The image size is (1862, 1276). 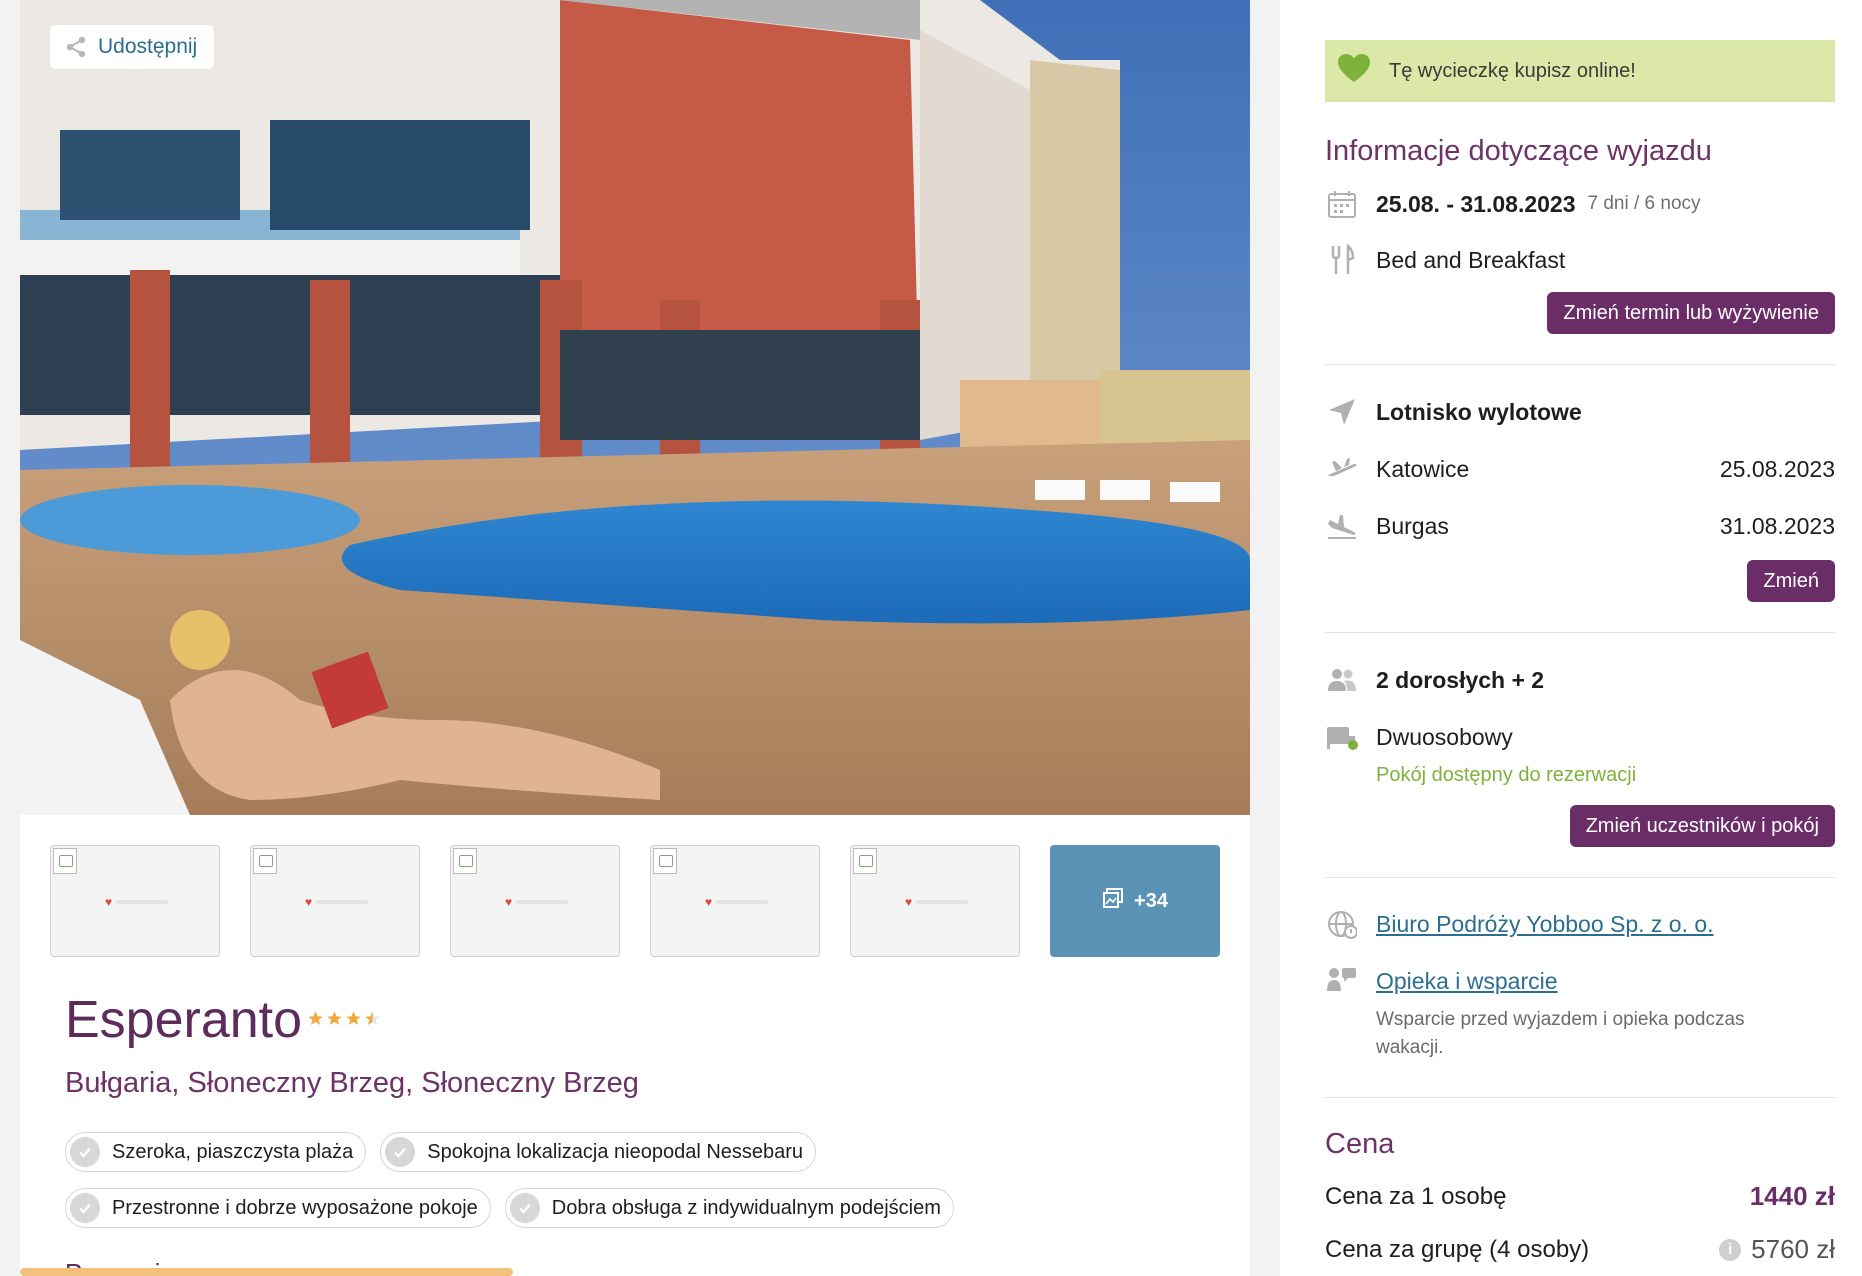 What do you see at coordinates (1580, 1196) in the screenshot?
I see `price-per-person-row: Cena za 1 osobę 1440 zł` at bounding box center [1580, 1196].